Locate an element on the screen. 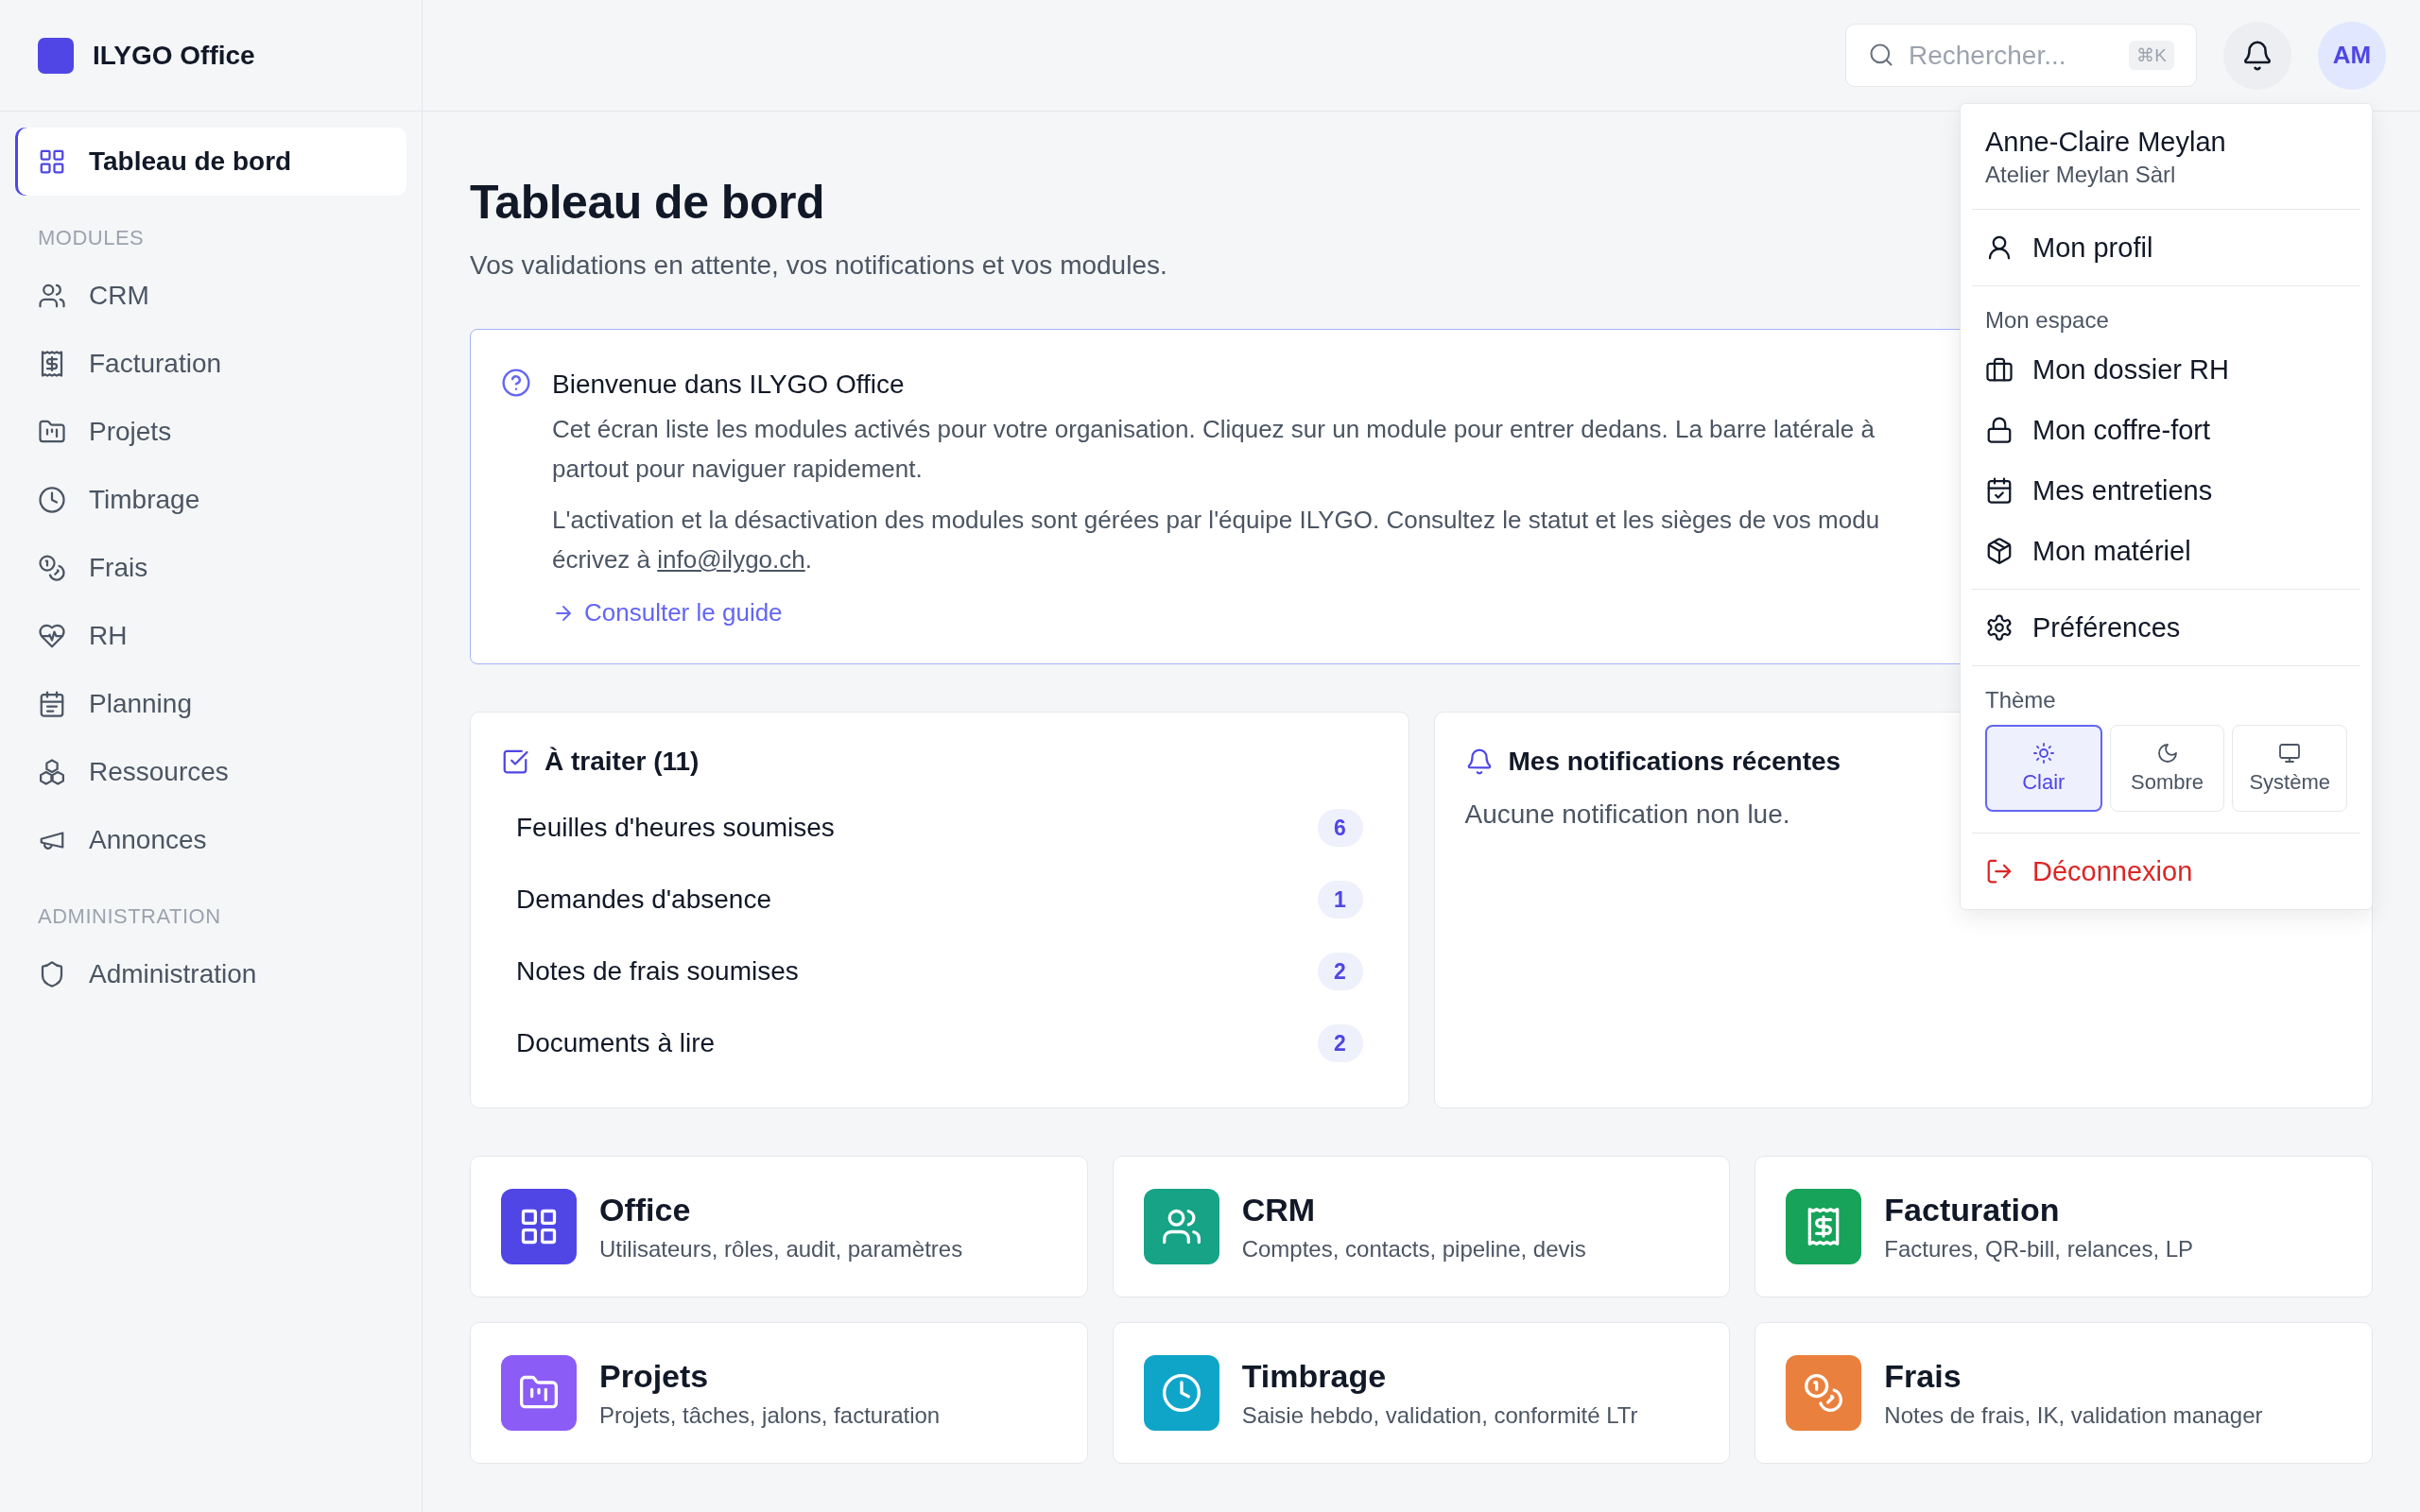  logo-icon is located at coordinates (56, 55).